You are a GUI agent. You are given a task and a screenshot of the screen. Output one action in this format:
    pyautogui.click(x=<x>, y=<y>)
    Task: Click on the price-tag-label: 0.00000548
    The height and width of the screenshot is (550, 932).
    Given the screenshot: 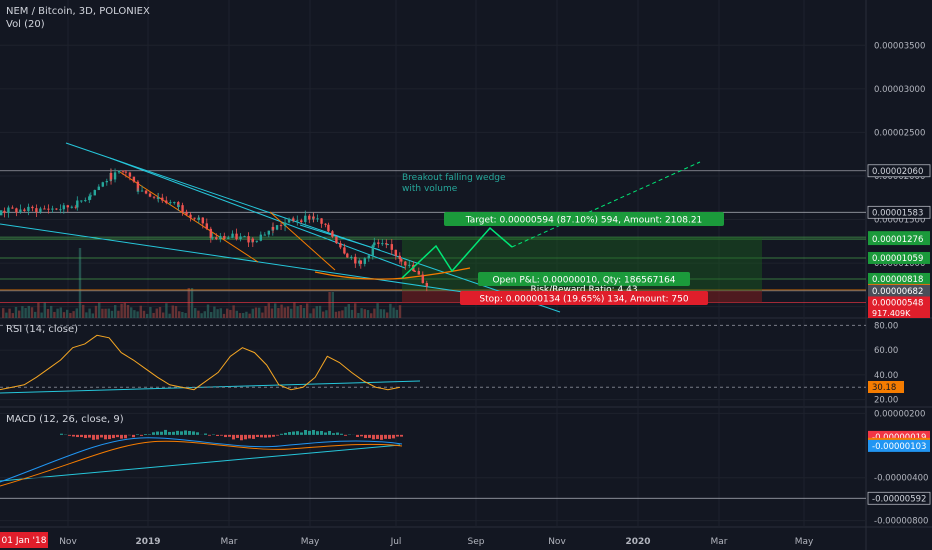 What is the action you would take?
    pyautogui.click(x=897, y=303)
    